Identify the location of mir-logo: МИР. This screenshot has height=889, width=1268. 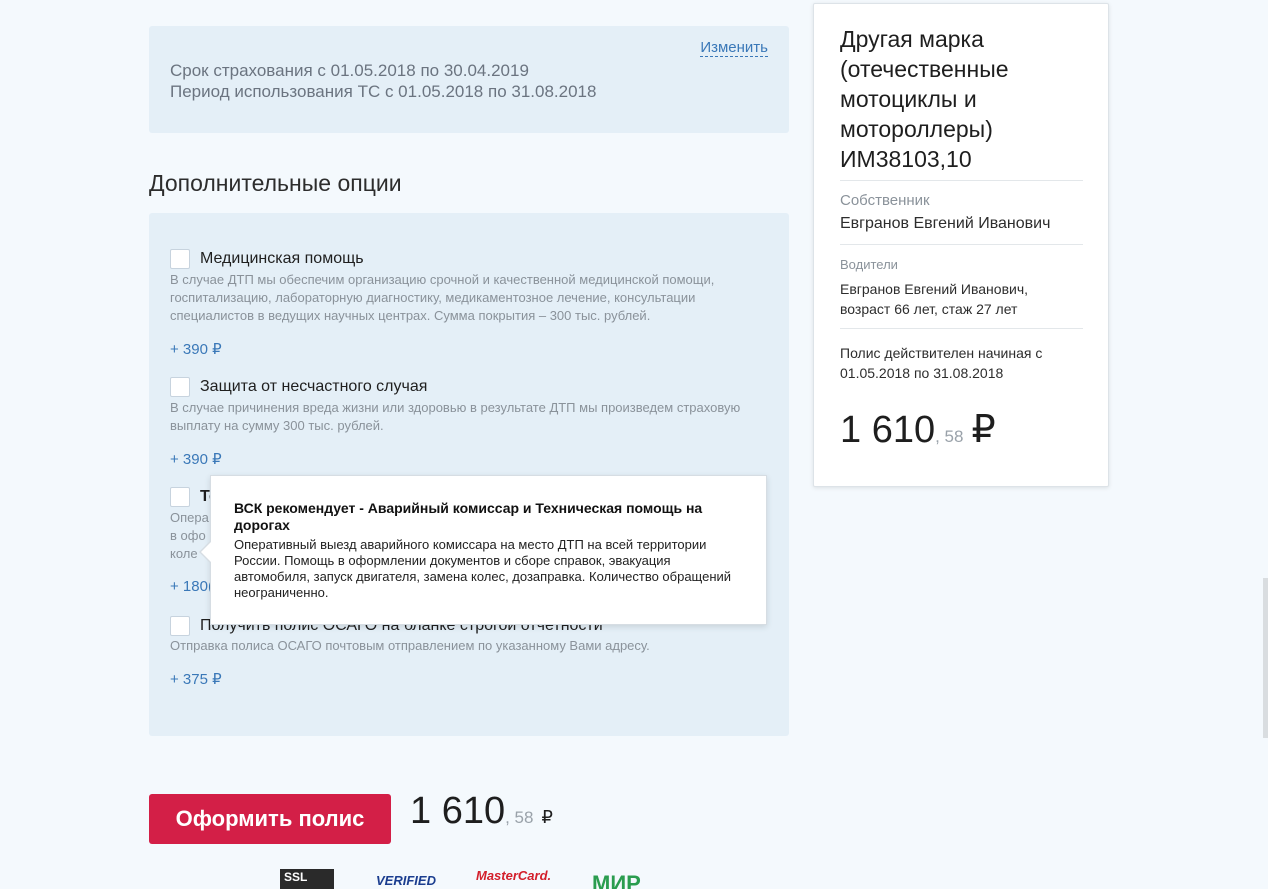
(616, 880).